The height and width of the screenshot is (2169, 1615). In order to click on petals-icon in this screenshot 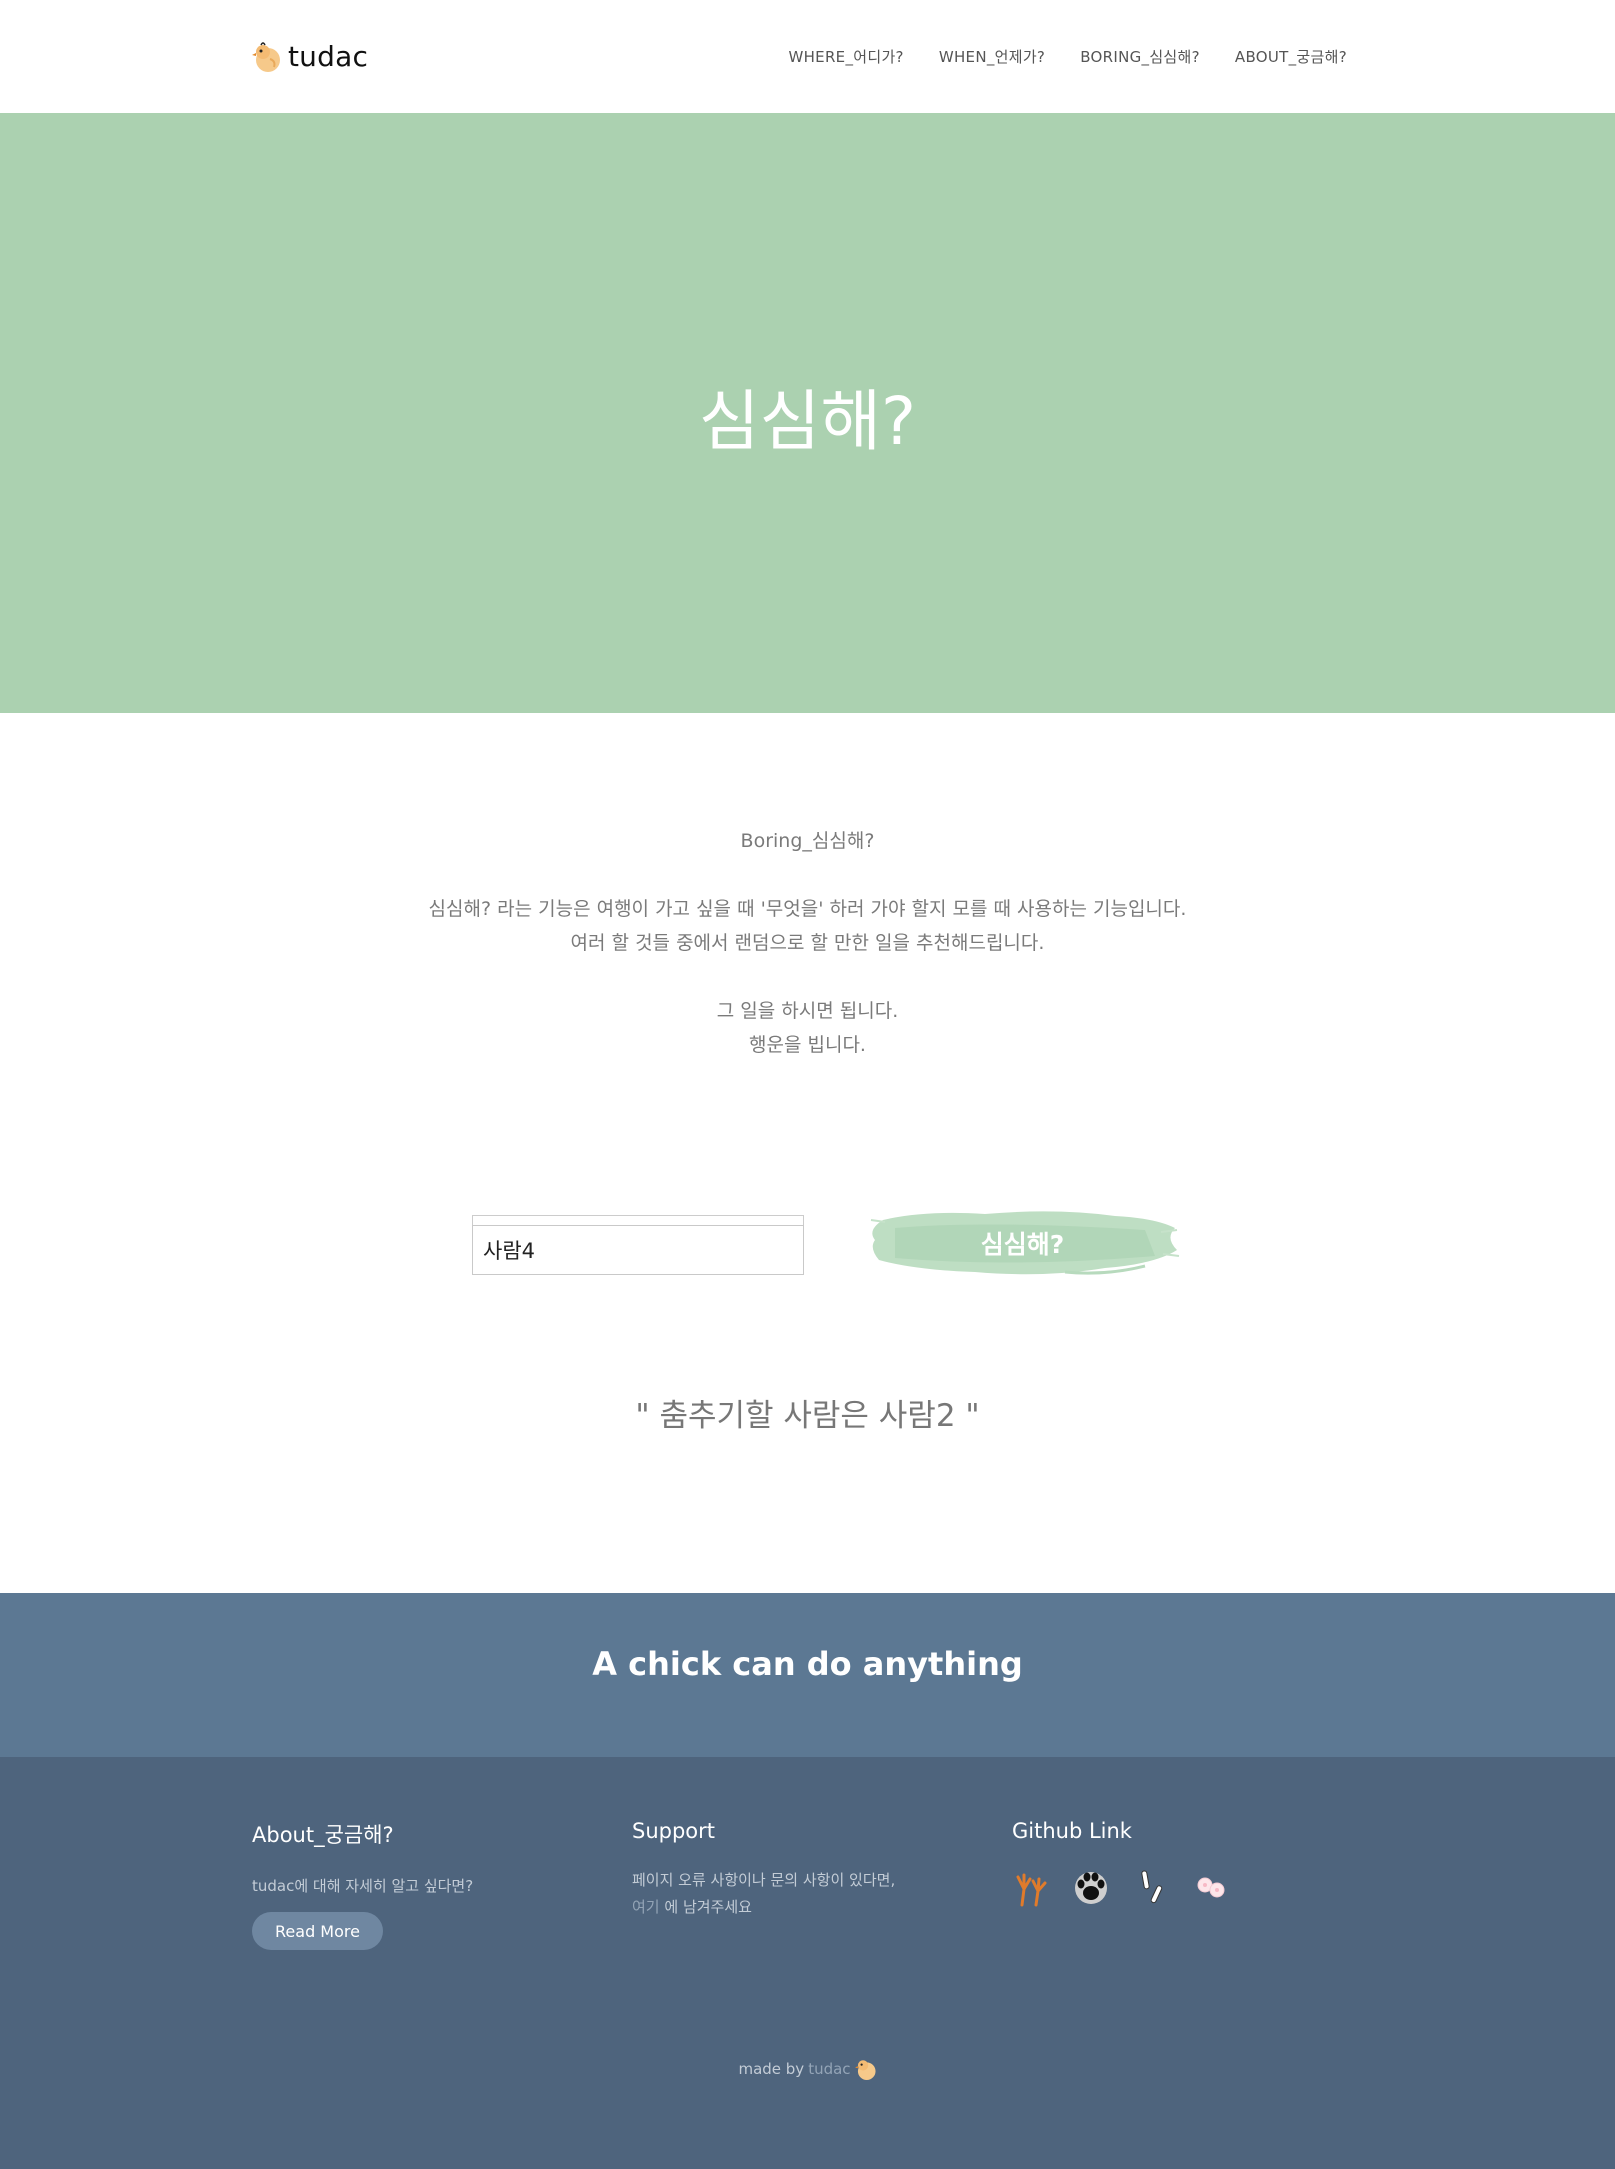, I will do `click(1211, 1887)`.